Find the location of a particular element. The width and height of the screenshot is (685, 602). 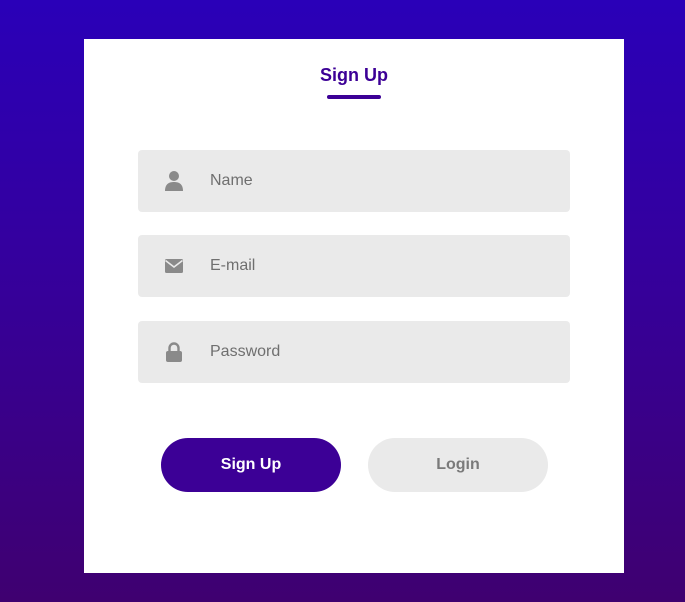

password-input is located at coordinates (380, 352).